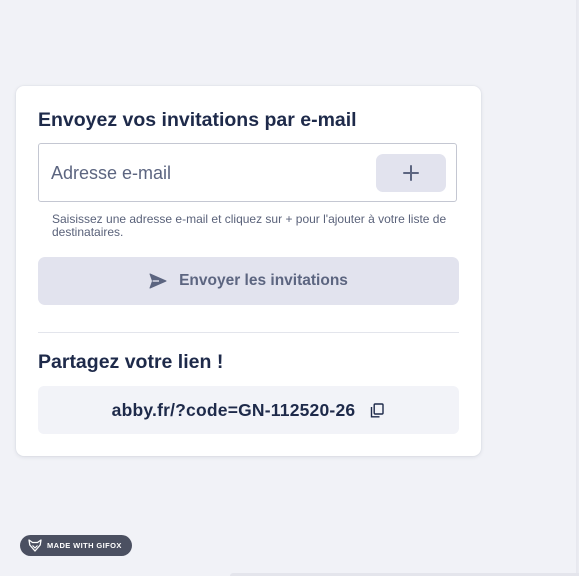 This screenshot has height=576, width=579. Describe the element at coordinates (197, 120) in the screenshot. I see `invite-card-title: Envoyez vos invitations par e-mail` at that location.